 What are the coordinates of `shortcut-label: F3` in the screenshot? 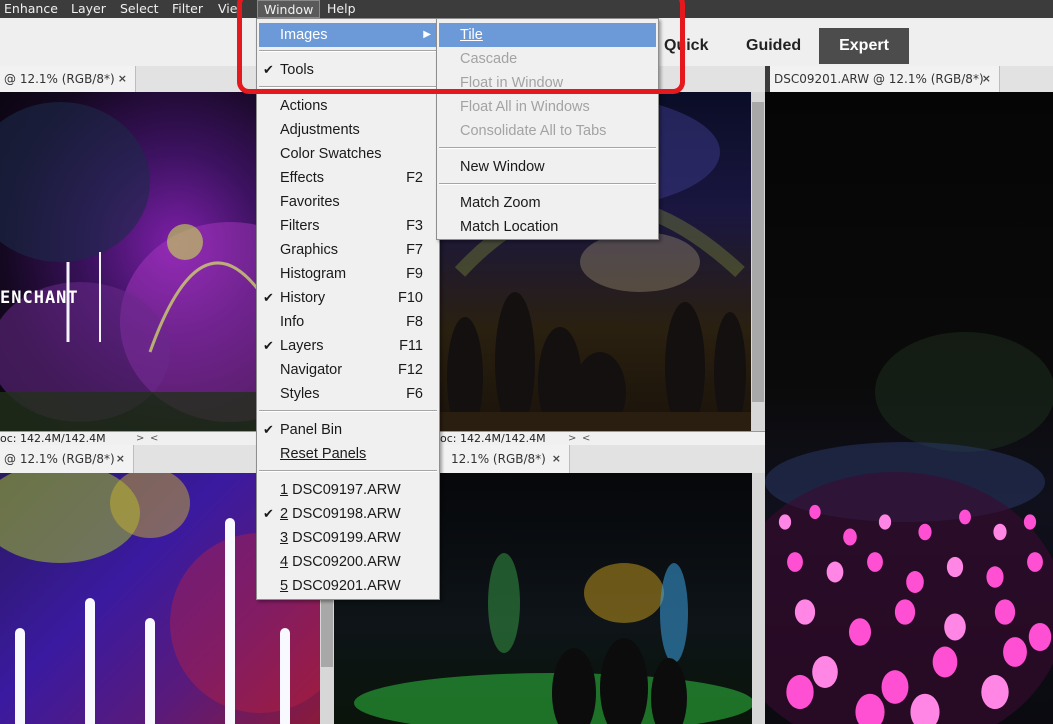 It's located at (414, 226).